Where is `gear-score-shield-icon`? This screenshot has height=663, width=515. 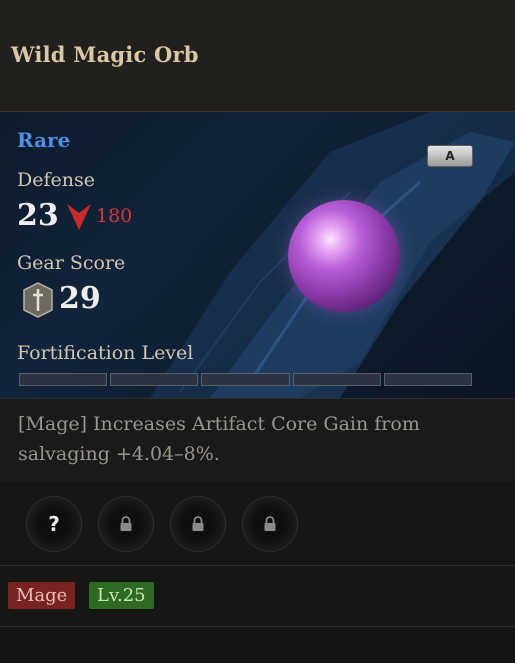 gear-score-shield-icon is located at coordinates (38, 300).